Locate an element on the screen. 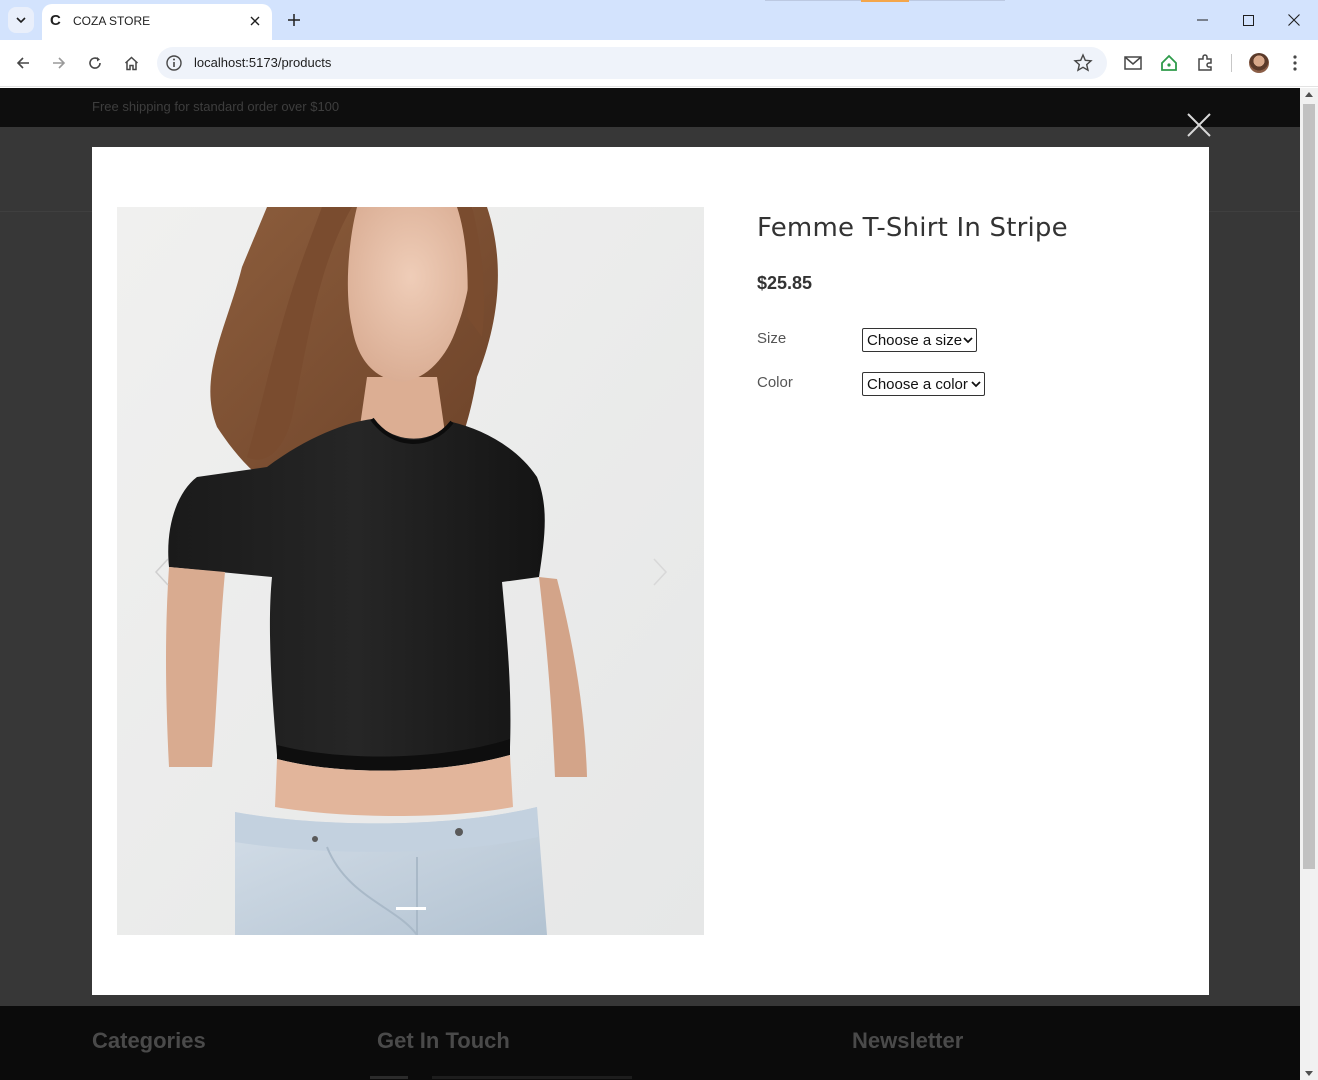  size-select-value: Choose a size is located at coordinates (915, 340).